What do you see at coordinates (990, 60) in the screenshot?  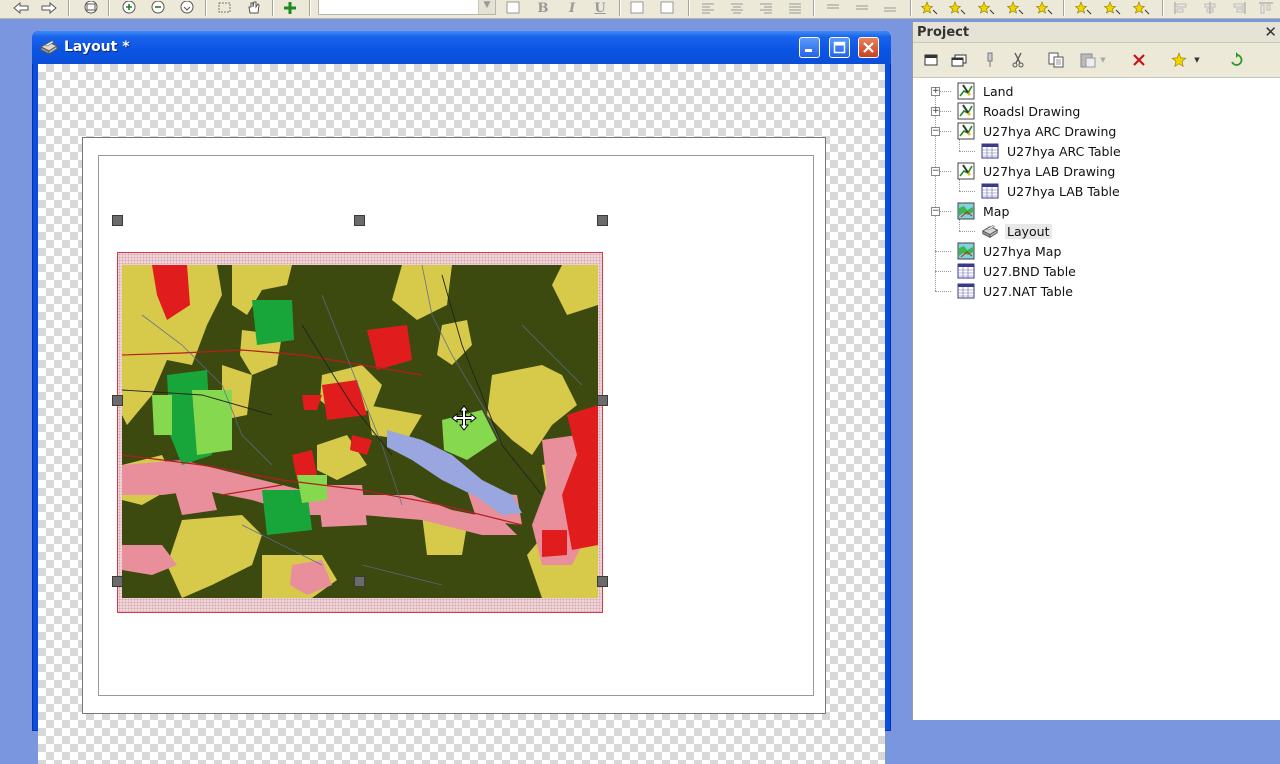 I see `pin-icon` at bounding box center [990, 60].